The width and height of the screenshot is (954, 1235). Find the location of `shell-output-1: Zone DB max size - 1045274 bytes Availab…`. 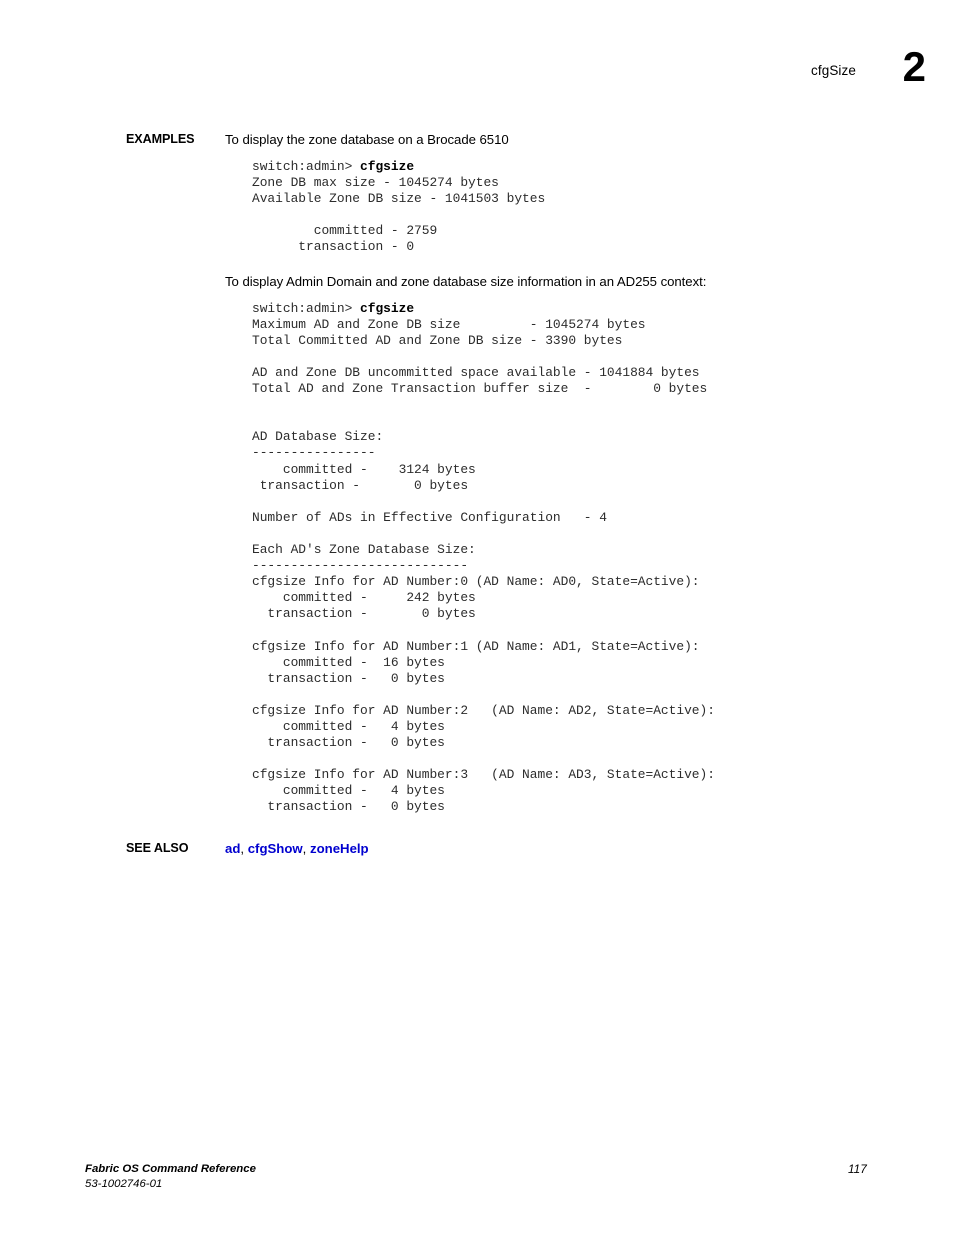

shell-output-1: Zone DB max size - 1045274 bytes Availab… is located at coordinates (399, 215).